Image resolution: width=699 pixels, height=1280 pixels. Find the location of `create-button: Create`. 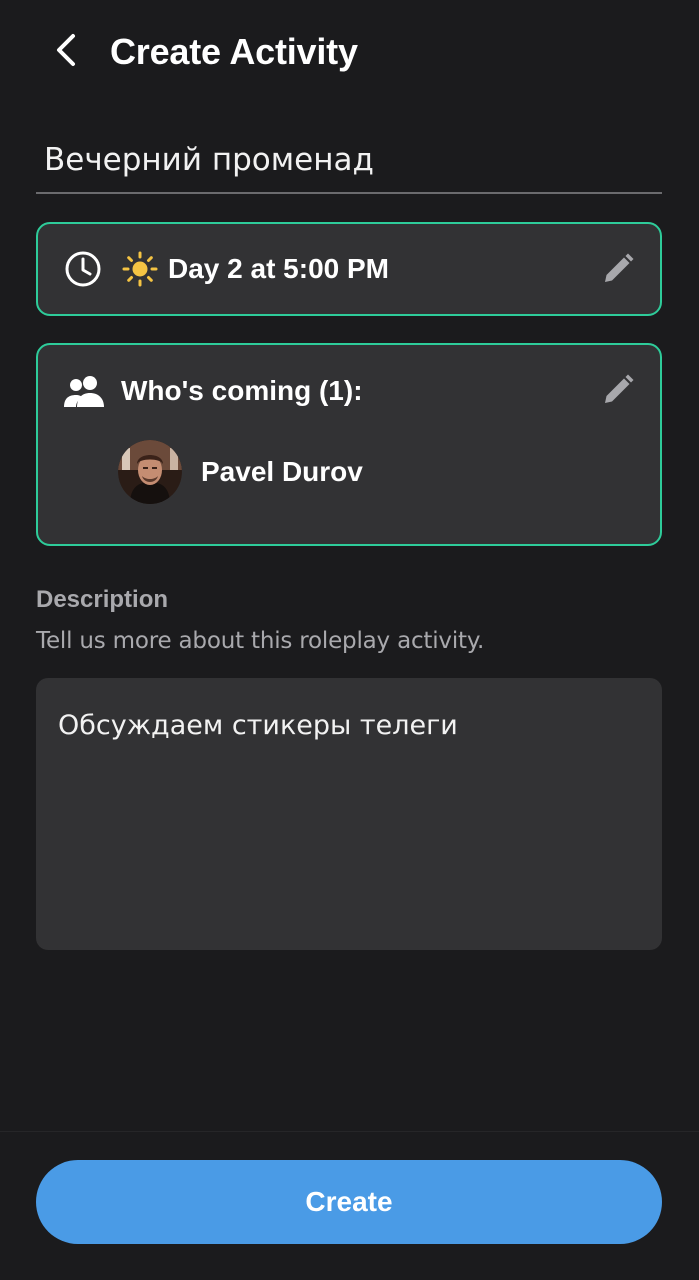

create-button: Create is located at coordinates (349, 1202).